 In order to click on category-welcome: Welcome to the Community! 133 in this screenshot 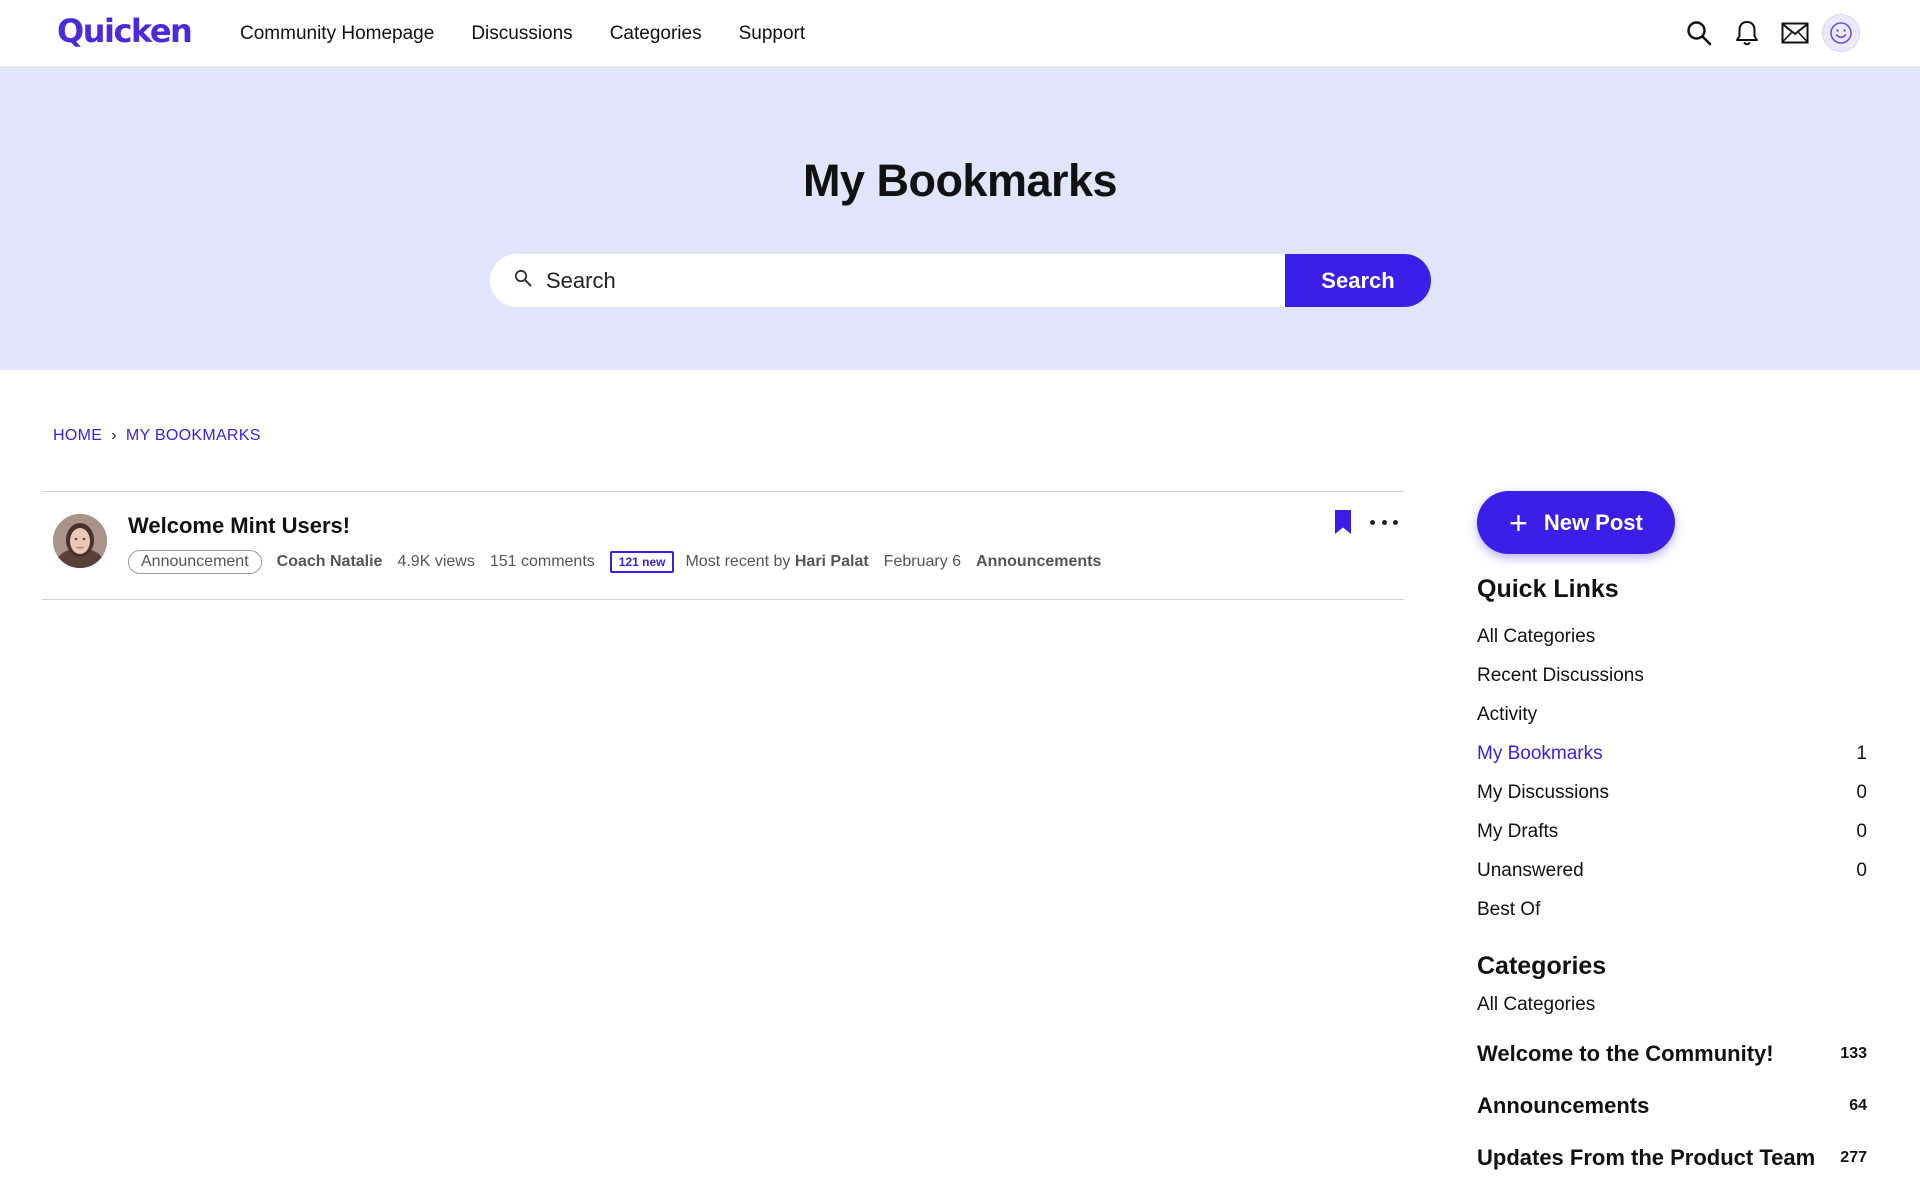, I will do `click(1672, 1054)`.